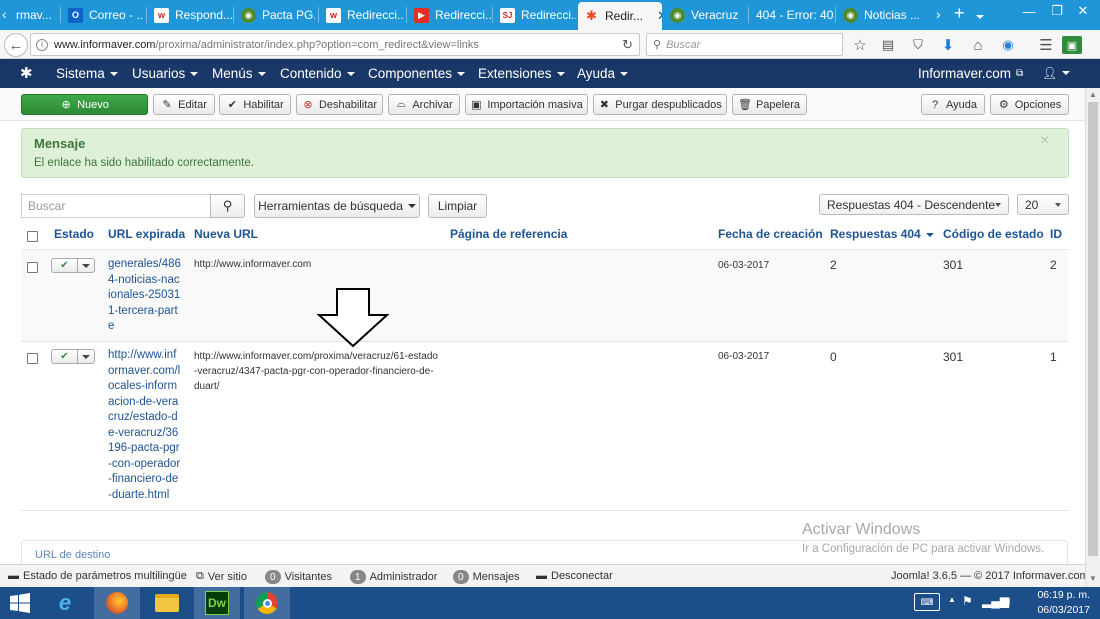  Describe the element at coordinates (298, 577) in the screenshot. I see `visitors-status: 0 Visitantes` at that location.